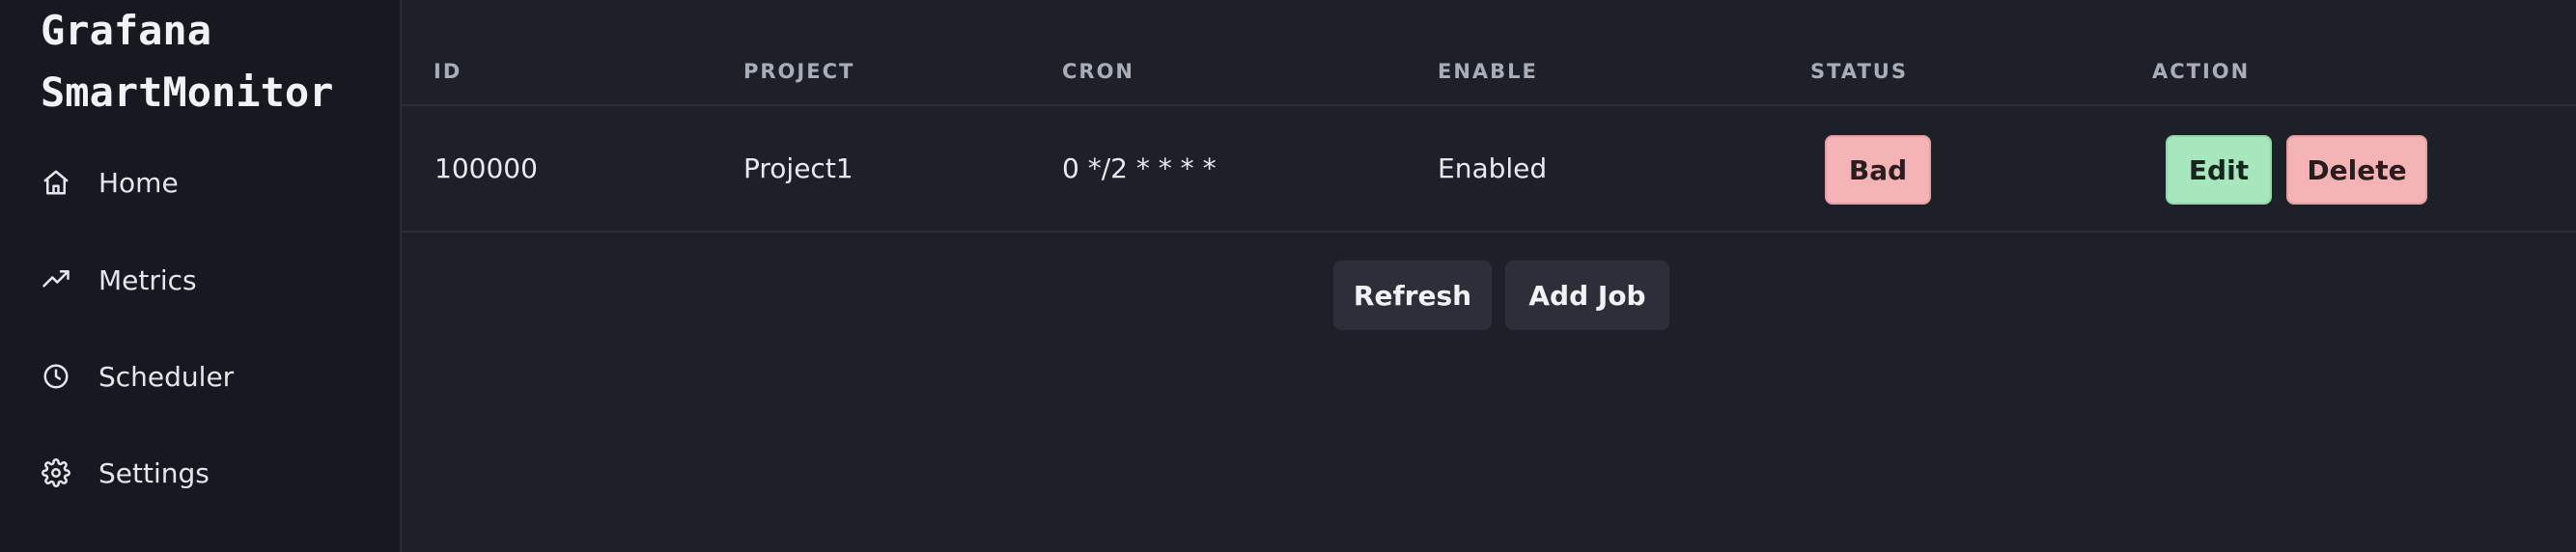 This screenshot has height=552, width=2576. Describe the element at coordinates (56, 376) in the screenshot. I see `clock-icon` at that location.